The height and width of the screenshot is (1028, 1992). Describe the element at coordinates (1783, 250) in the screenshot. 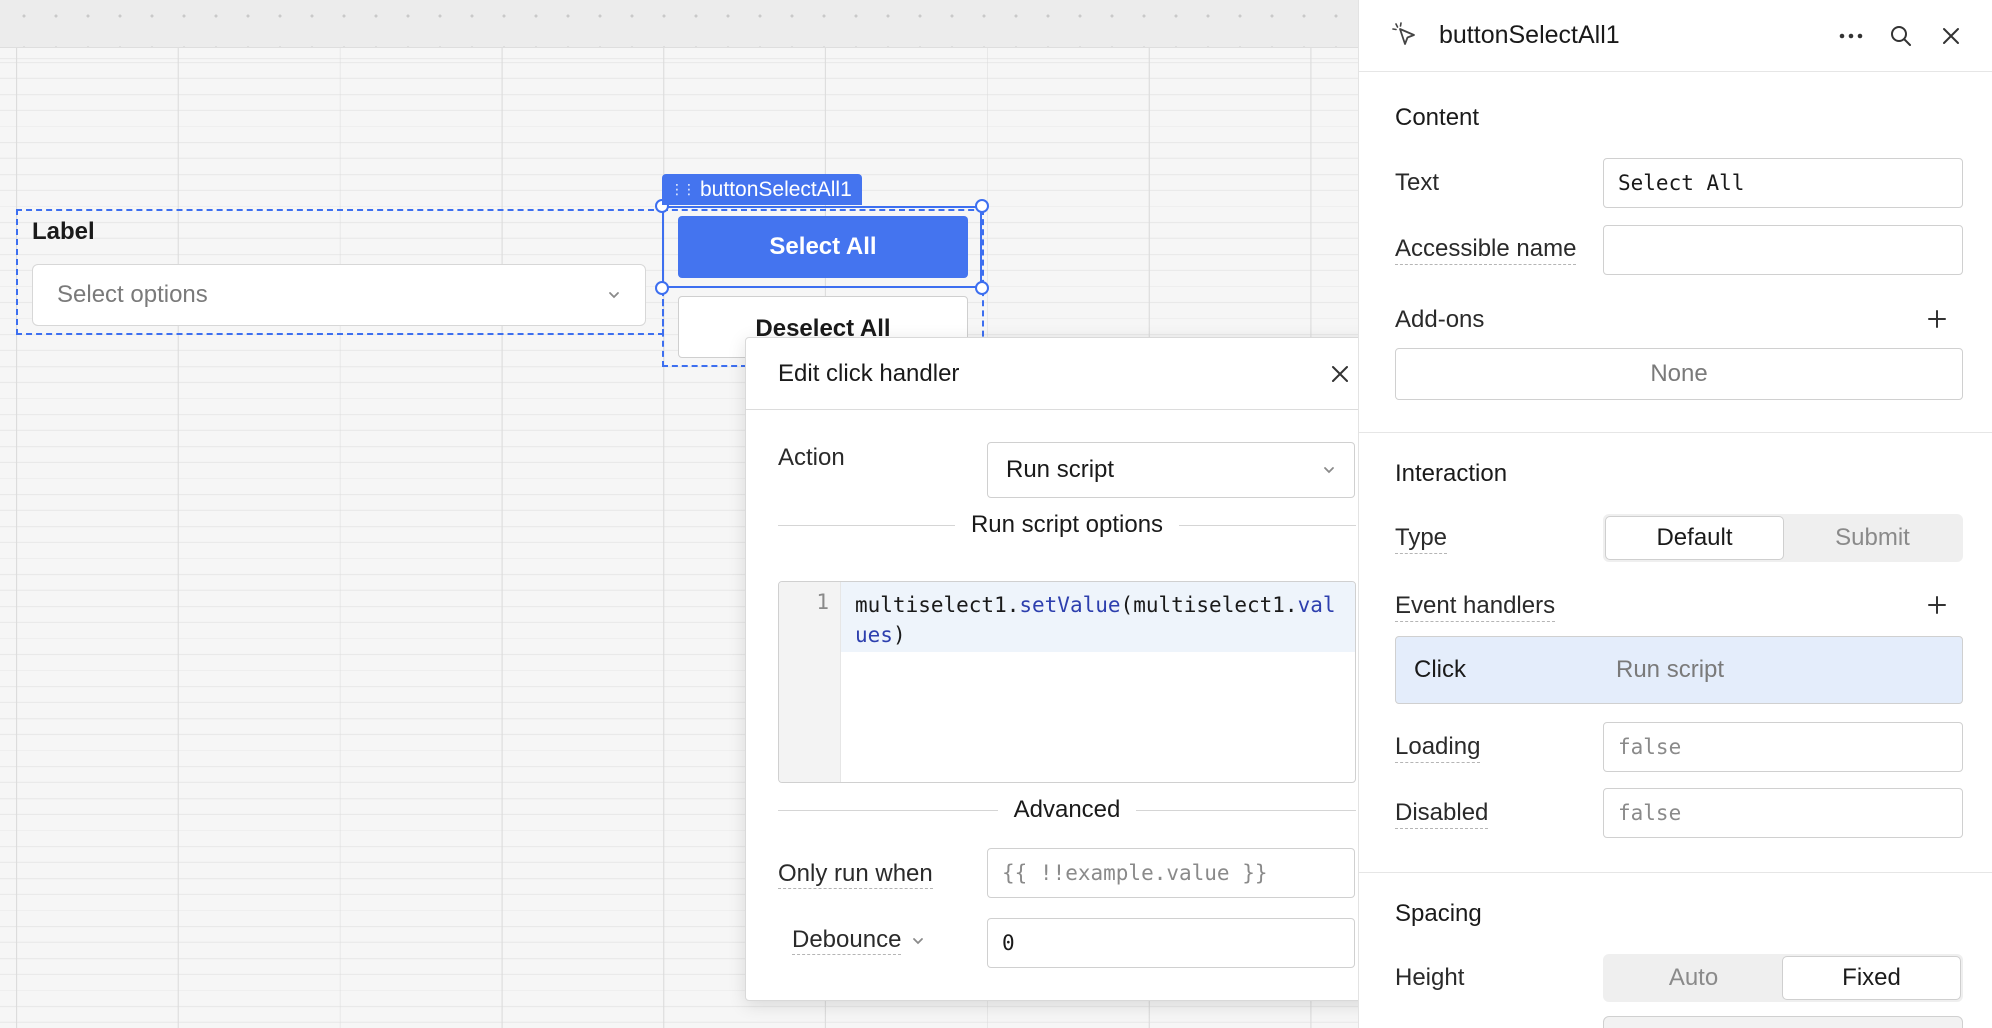

I see `accessible-name-input` at that location.